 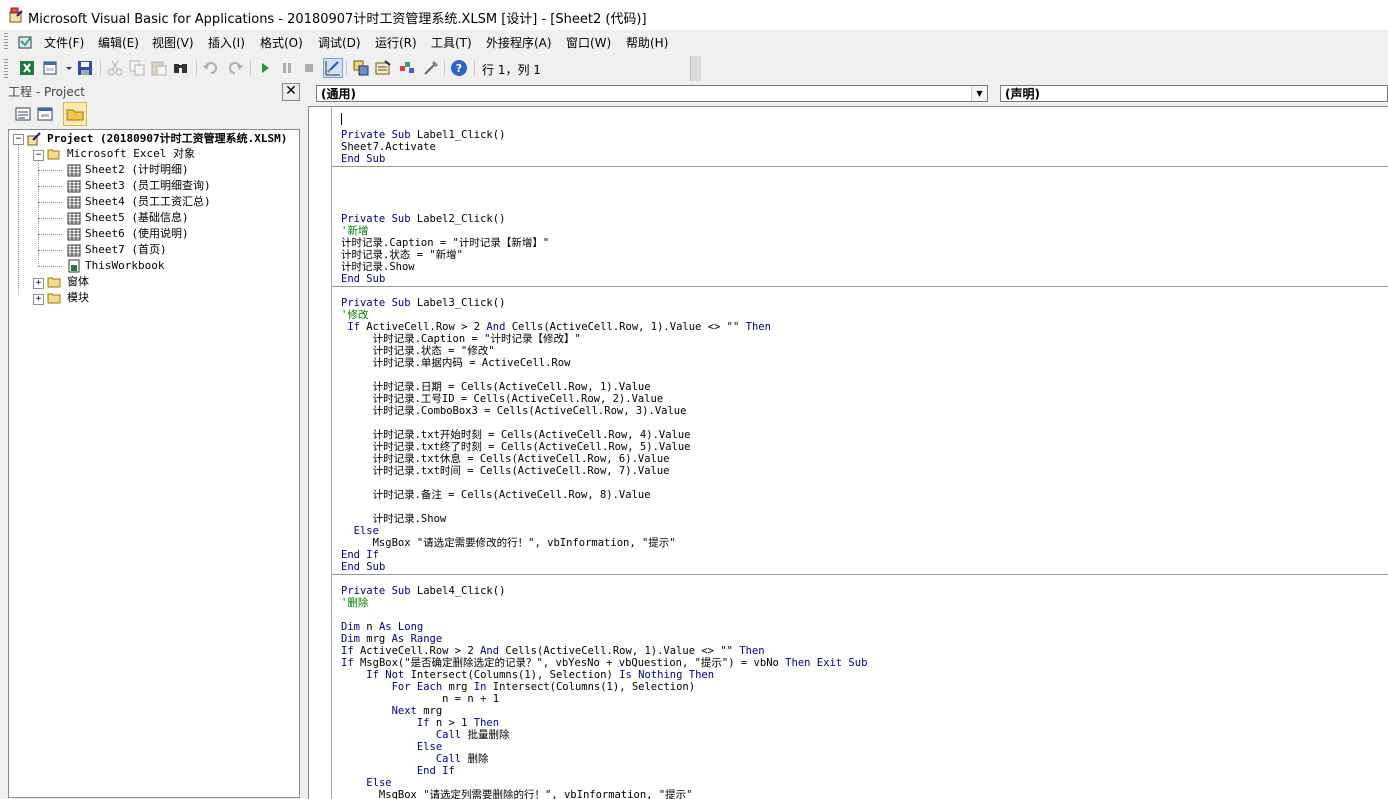 What do you see at coordinates (78, 282) in the screenshot?
I see `tree-forms-folder: 窗体` at bounding box center [78, 282].